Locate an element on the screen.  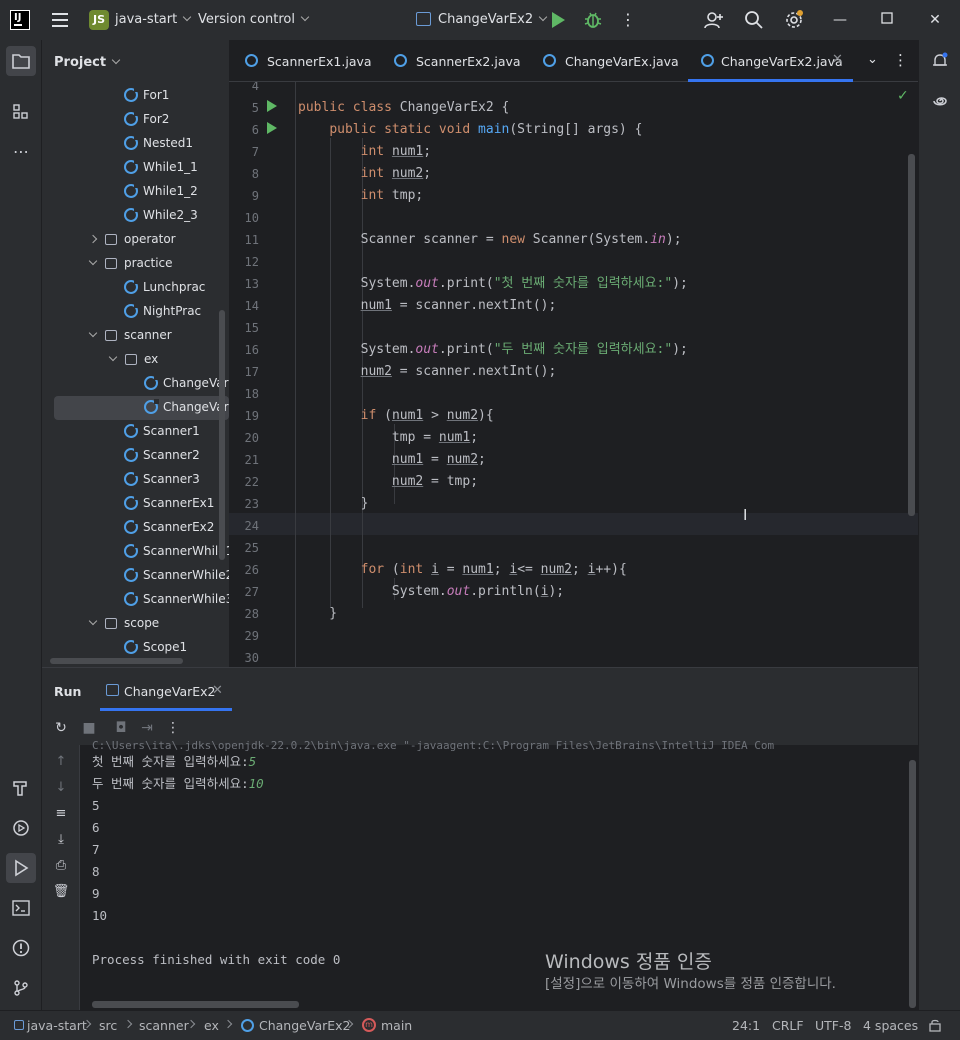
tree-item: scanner is located at coordinates (135, 336).